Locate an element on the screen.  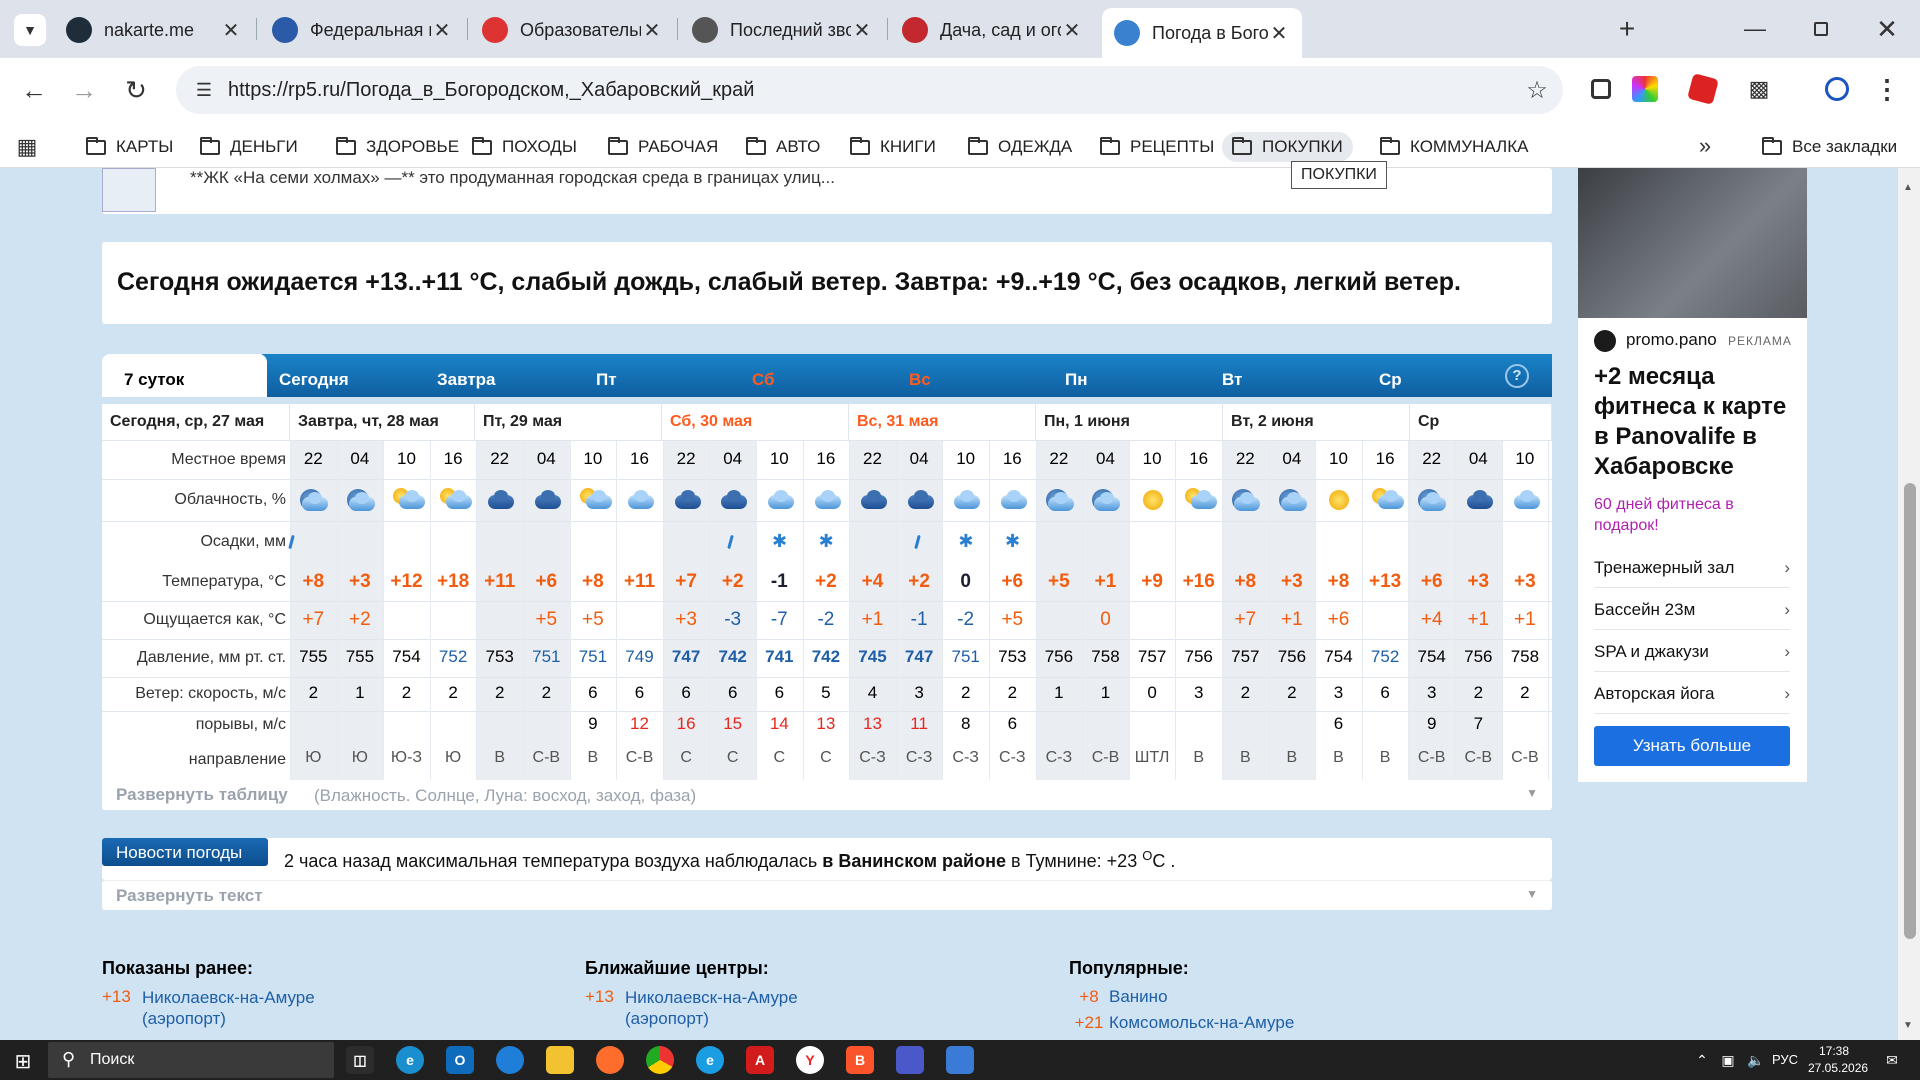
back-icon: ← is located at coordinates (34, 90).